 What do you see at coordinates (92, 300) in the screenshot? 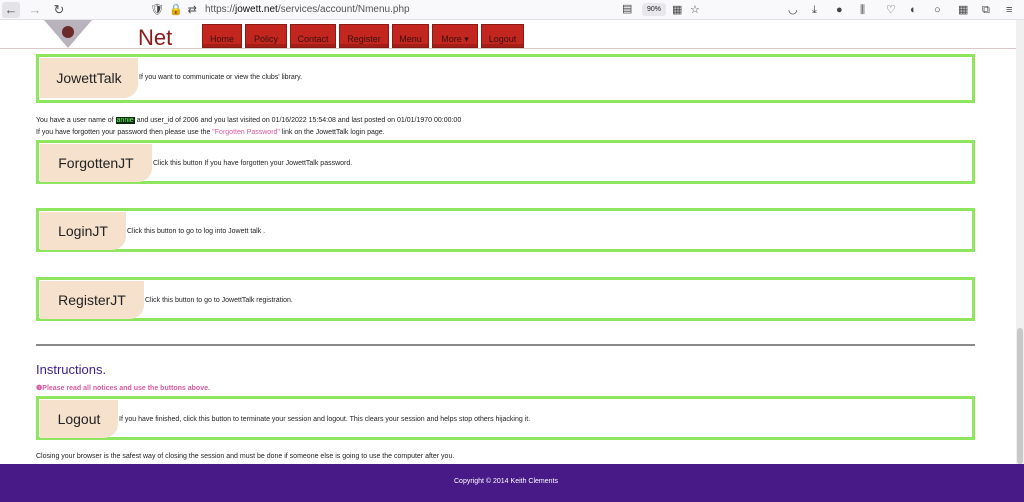
I see `registerjt-button: RegisterJT` at bounding box center [92, 300].